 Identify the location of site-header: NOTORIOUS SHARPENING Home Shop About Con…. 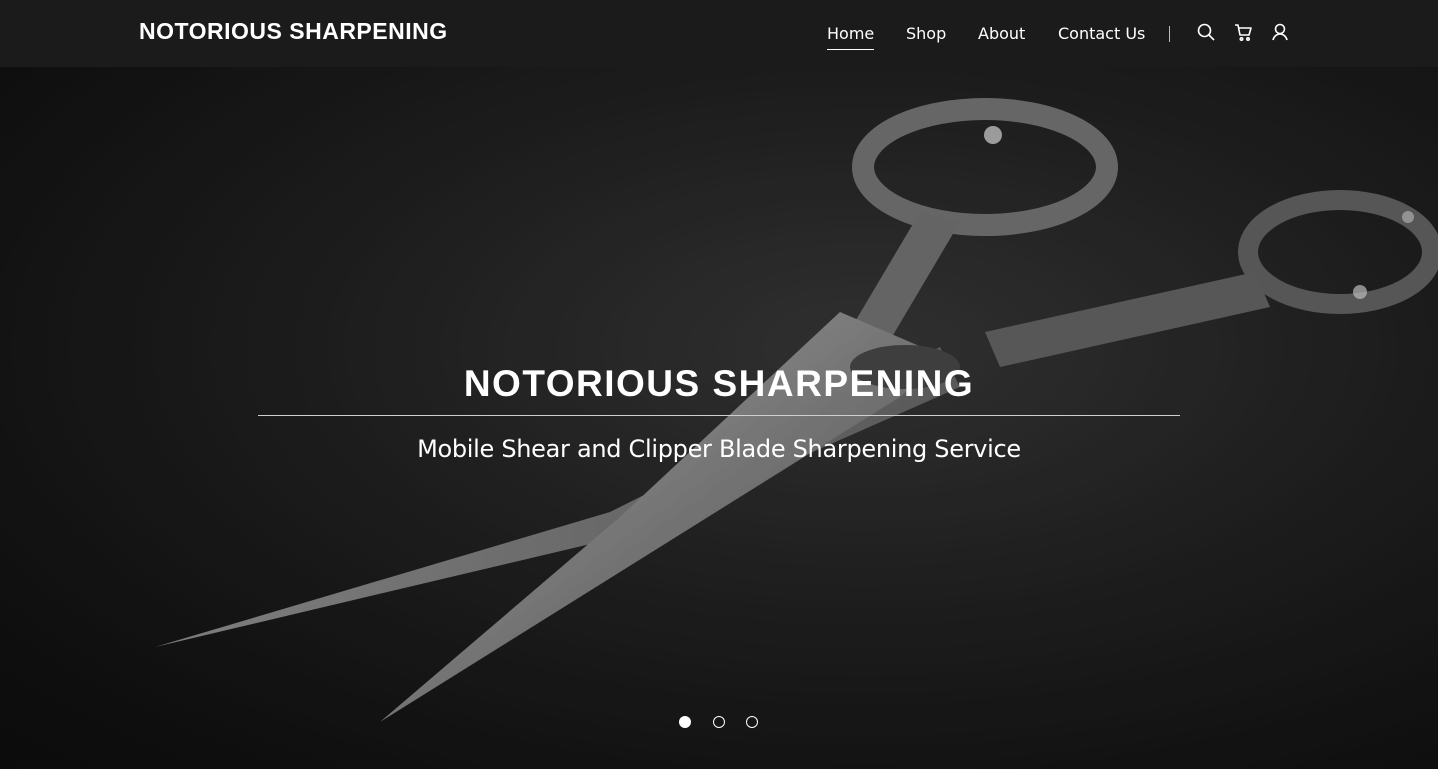
(719, 33).